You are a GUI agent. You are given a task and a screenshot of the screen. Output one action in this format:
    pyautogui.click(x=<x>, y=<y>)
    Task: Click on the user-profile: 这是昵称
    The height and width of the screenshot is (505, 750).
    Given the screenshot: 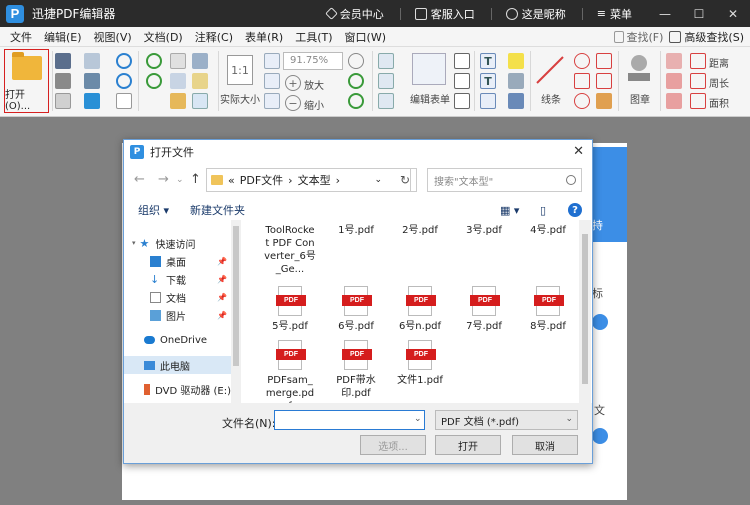 What is the action you would take?
    pyautogui.click(x=535, y=14)
    